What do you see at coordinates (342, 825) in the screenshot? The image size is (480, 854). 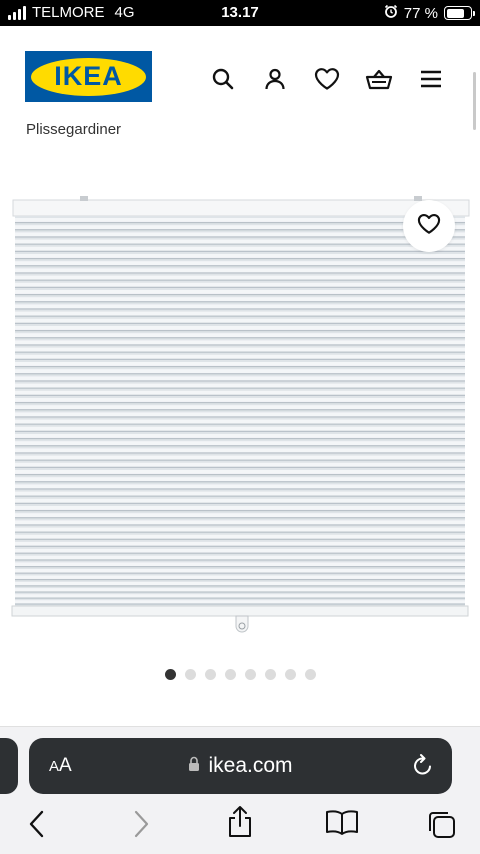 I see `bookmarks-icon` at bounding box center [342, 825].